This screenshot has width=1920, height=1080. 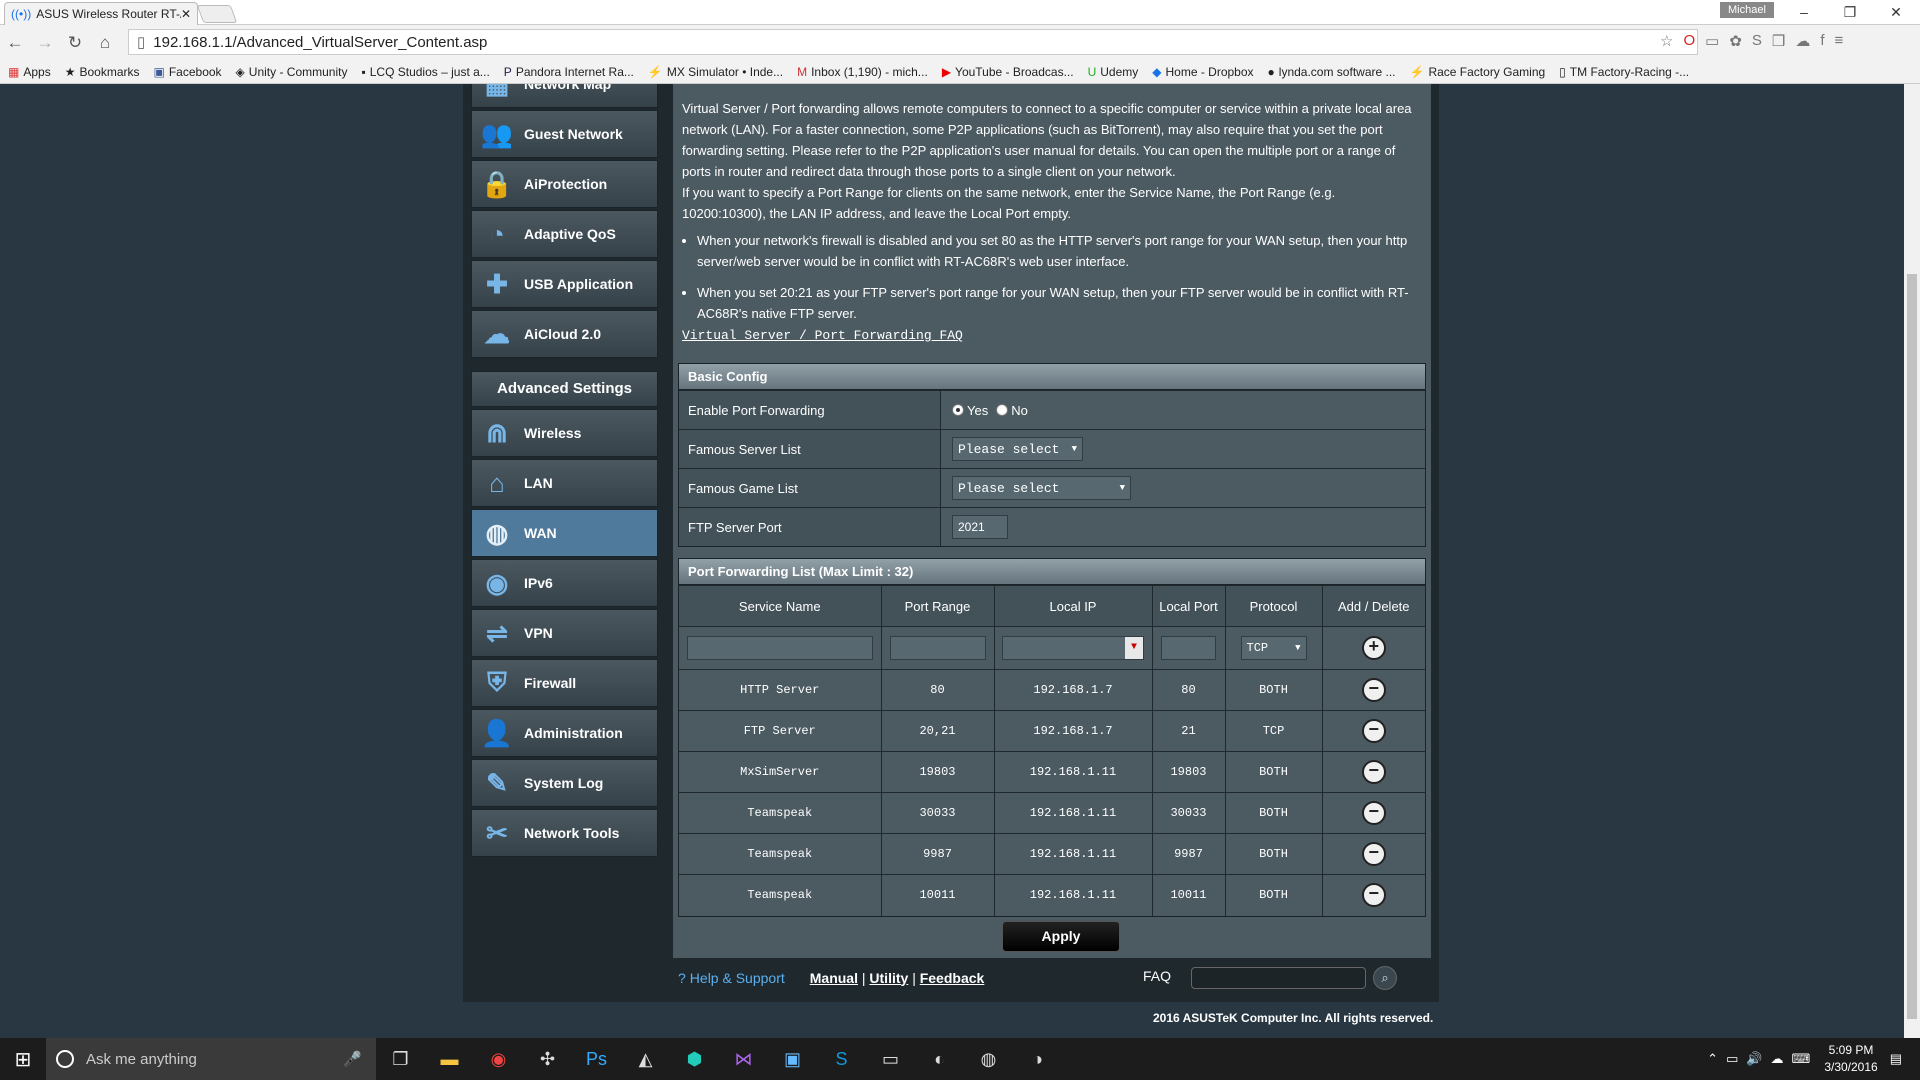 I want to click on apply-button: Apply, so click(x=1061, y=936).